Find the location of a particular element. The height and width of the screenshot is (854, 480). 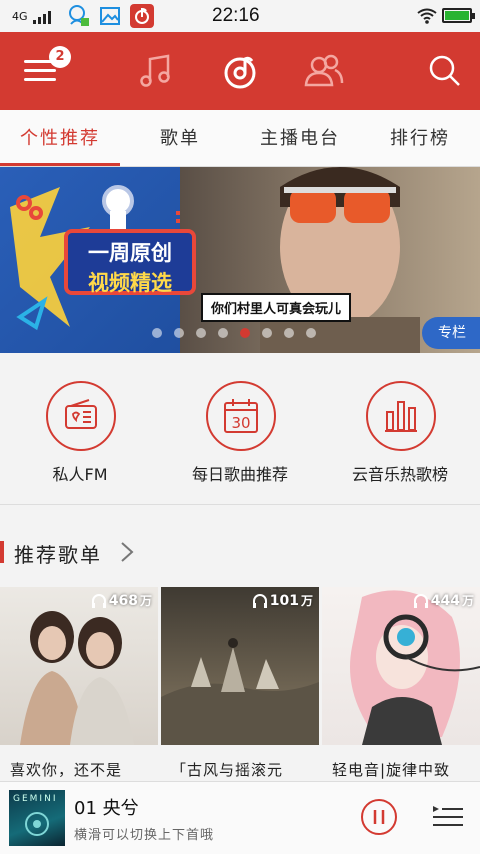

tab-radio: 主播电台 is located at coordinates (300, 138).